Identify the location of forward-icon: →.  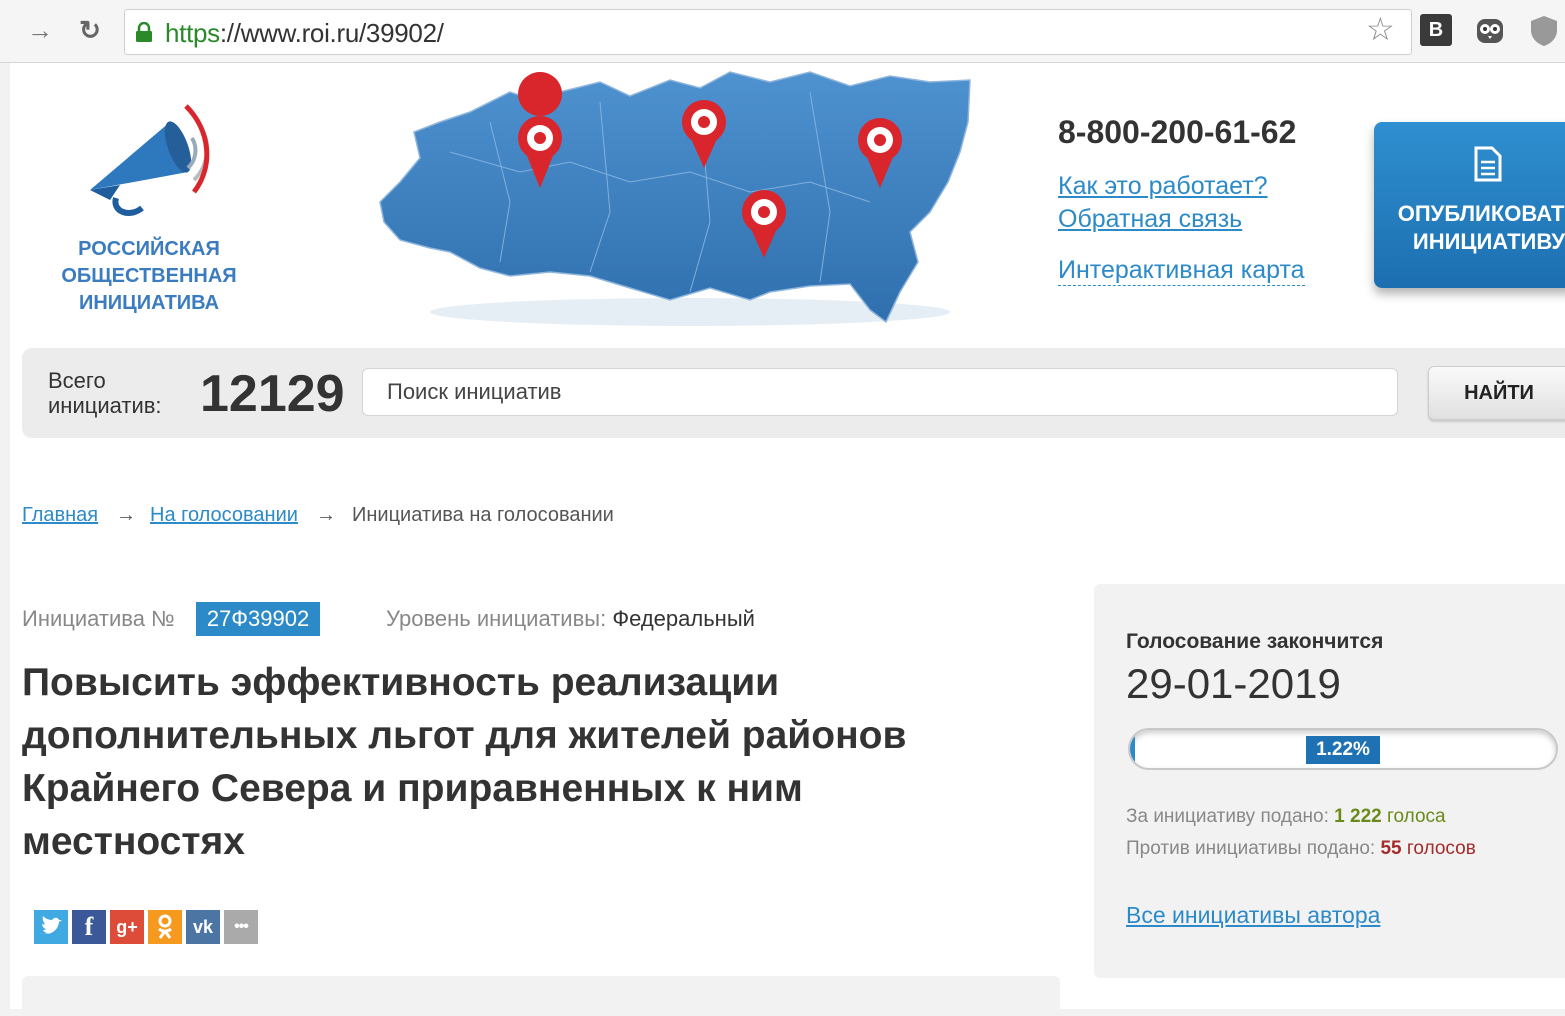
(40, 30).